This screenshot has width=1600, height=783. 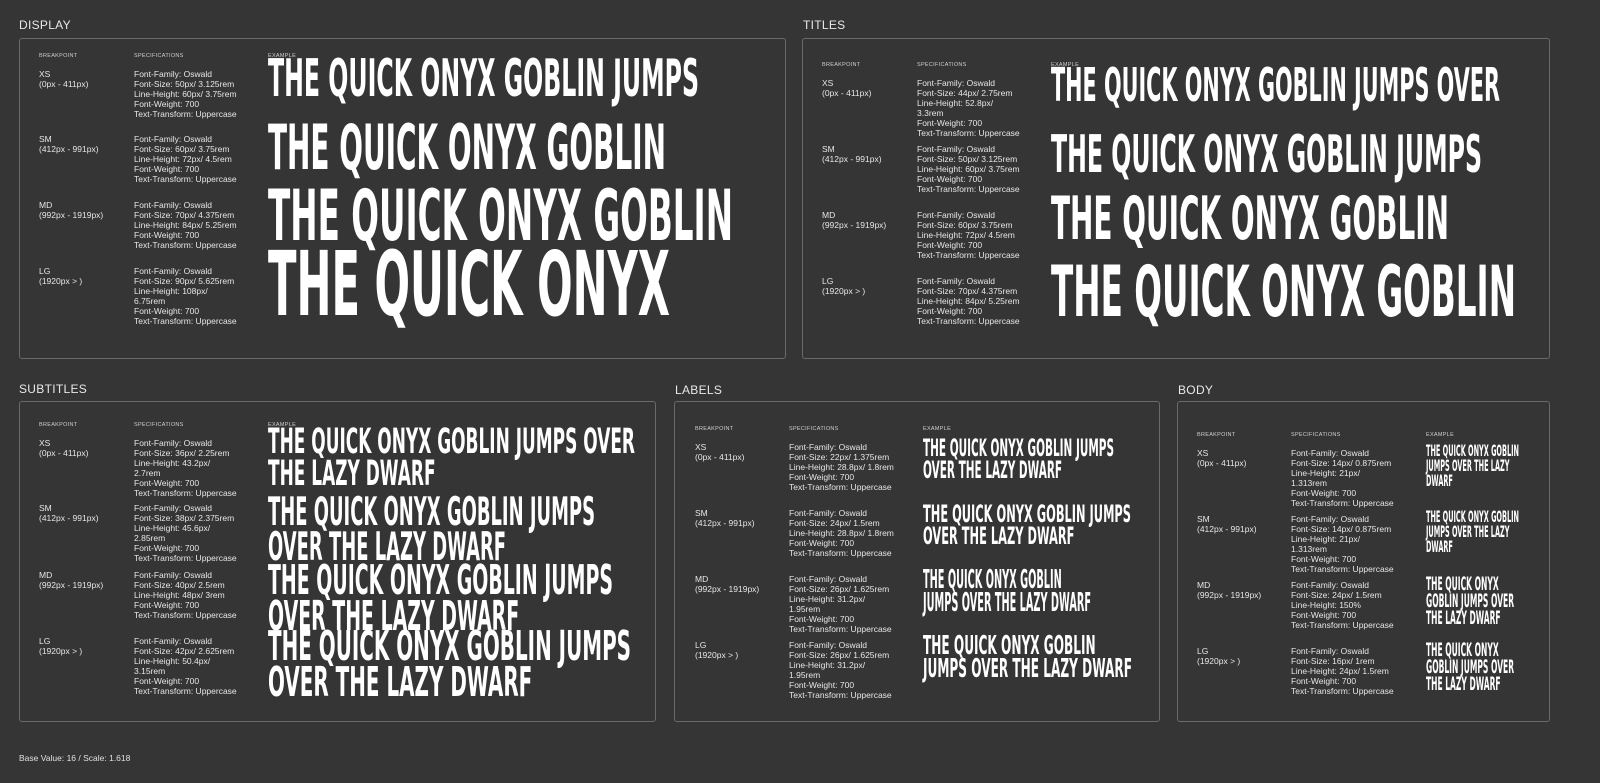 I want to click on subtitles-xs-spec-line: Font-Family: Oswald, so click(x=173, y=443).